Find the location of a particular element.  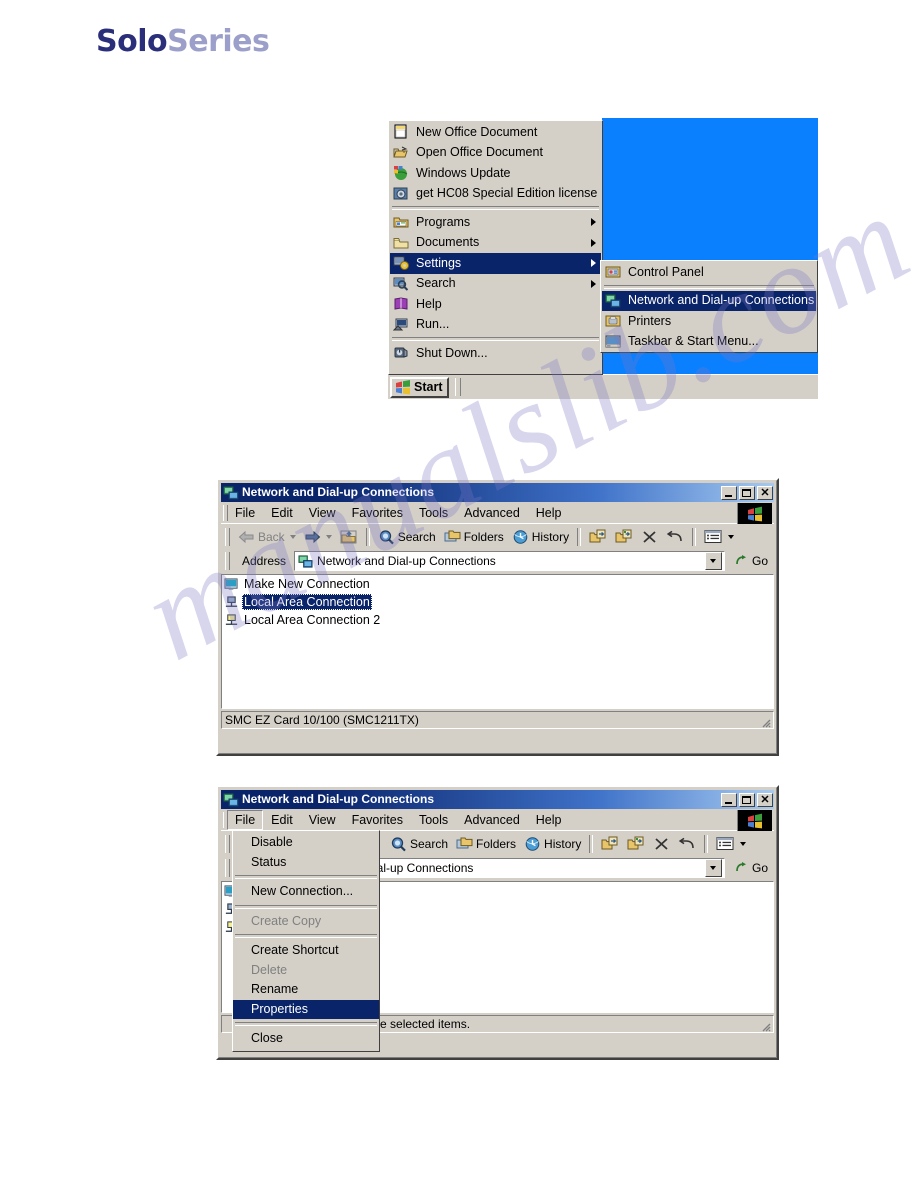

start-menu-item-open-office-document: Open Office Document is located at coordinates (495, 153).